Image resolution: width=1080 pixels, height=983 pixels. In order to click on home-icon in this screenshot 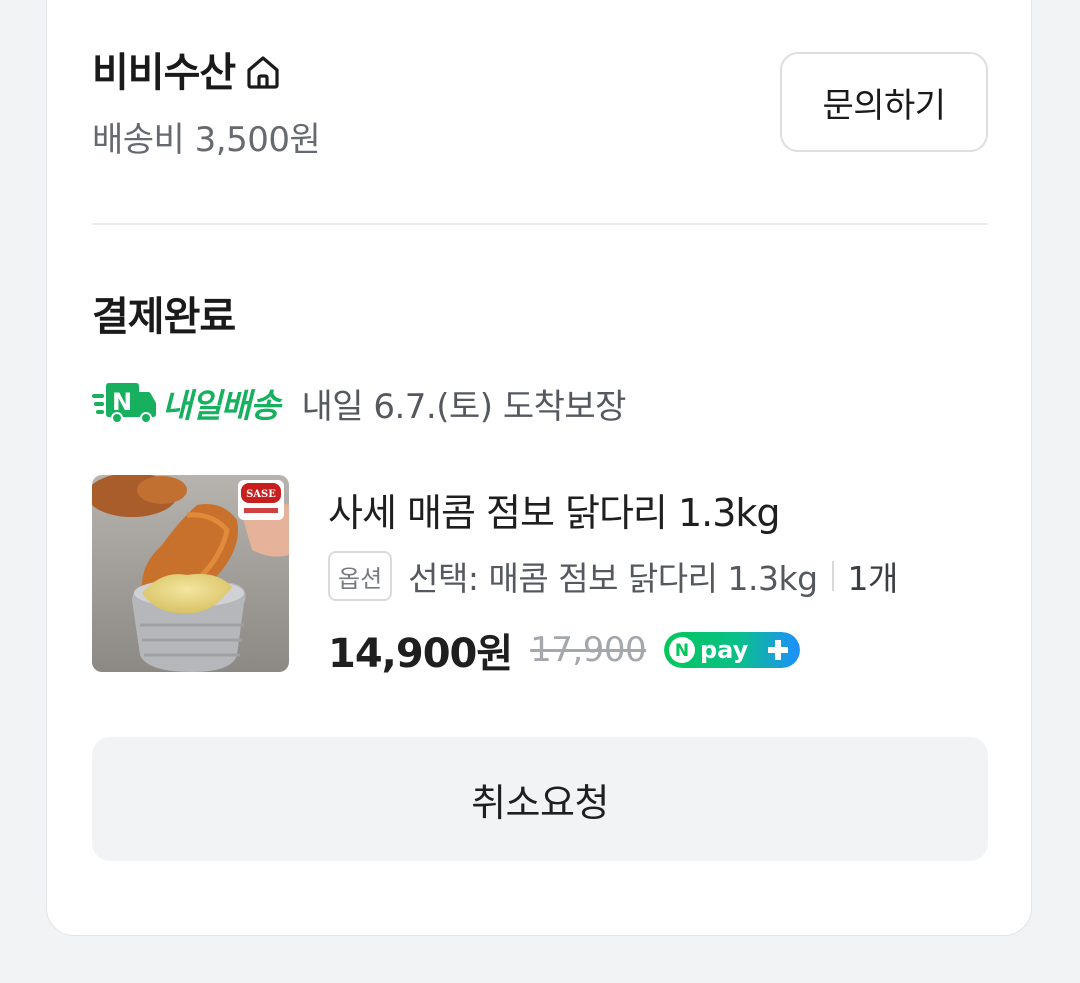, I will do `click(263, 71)`.